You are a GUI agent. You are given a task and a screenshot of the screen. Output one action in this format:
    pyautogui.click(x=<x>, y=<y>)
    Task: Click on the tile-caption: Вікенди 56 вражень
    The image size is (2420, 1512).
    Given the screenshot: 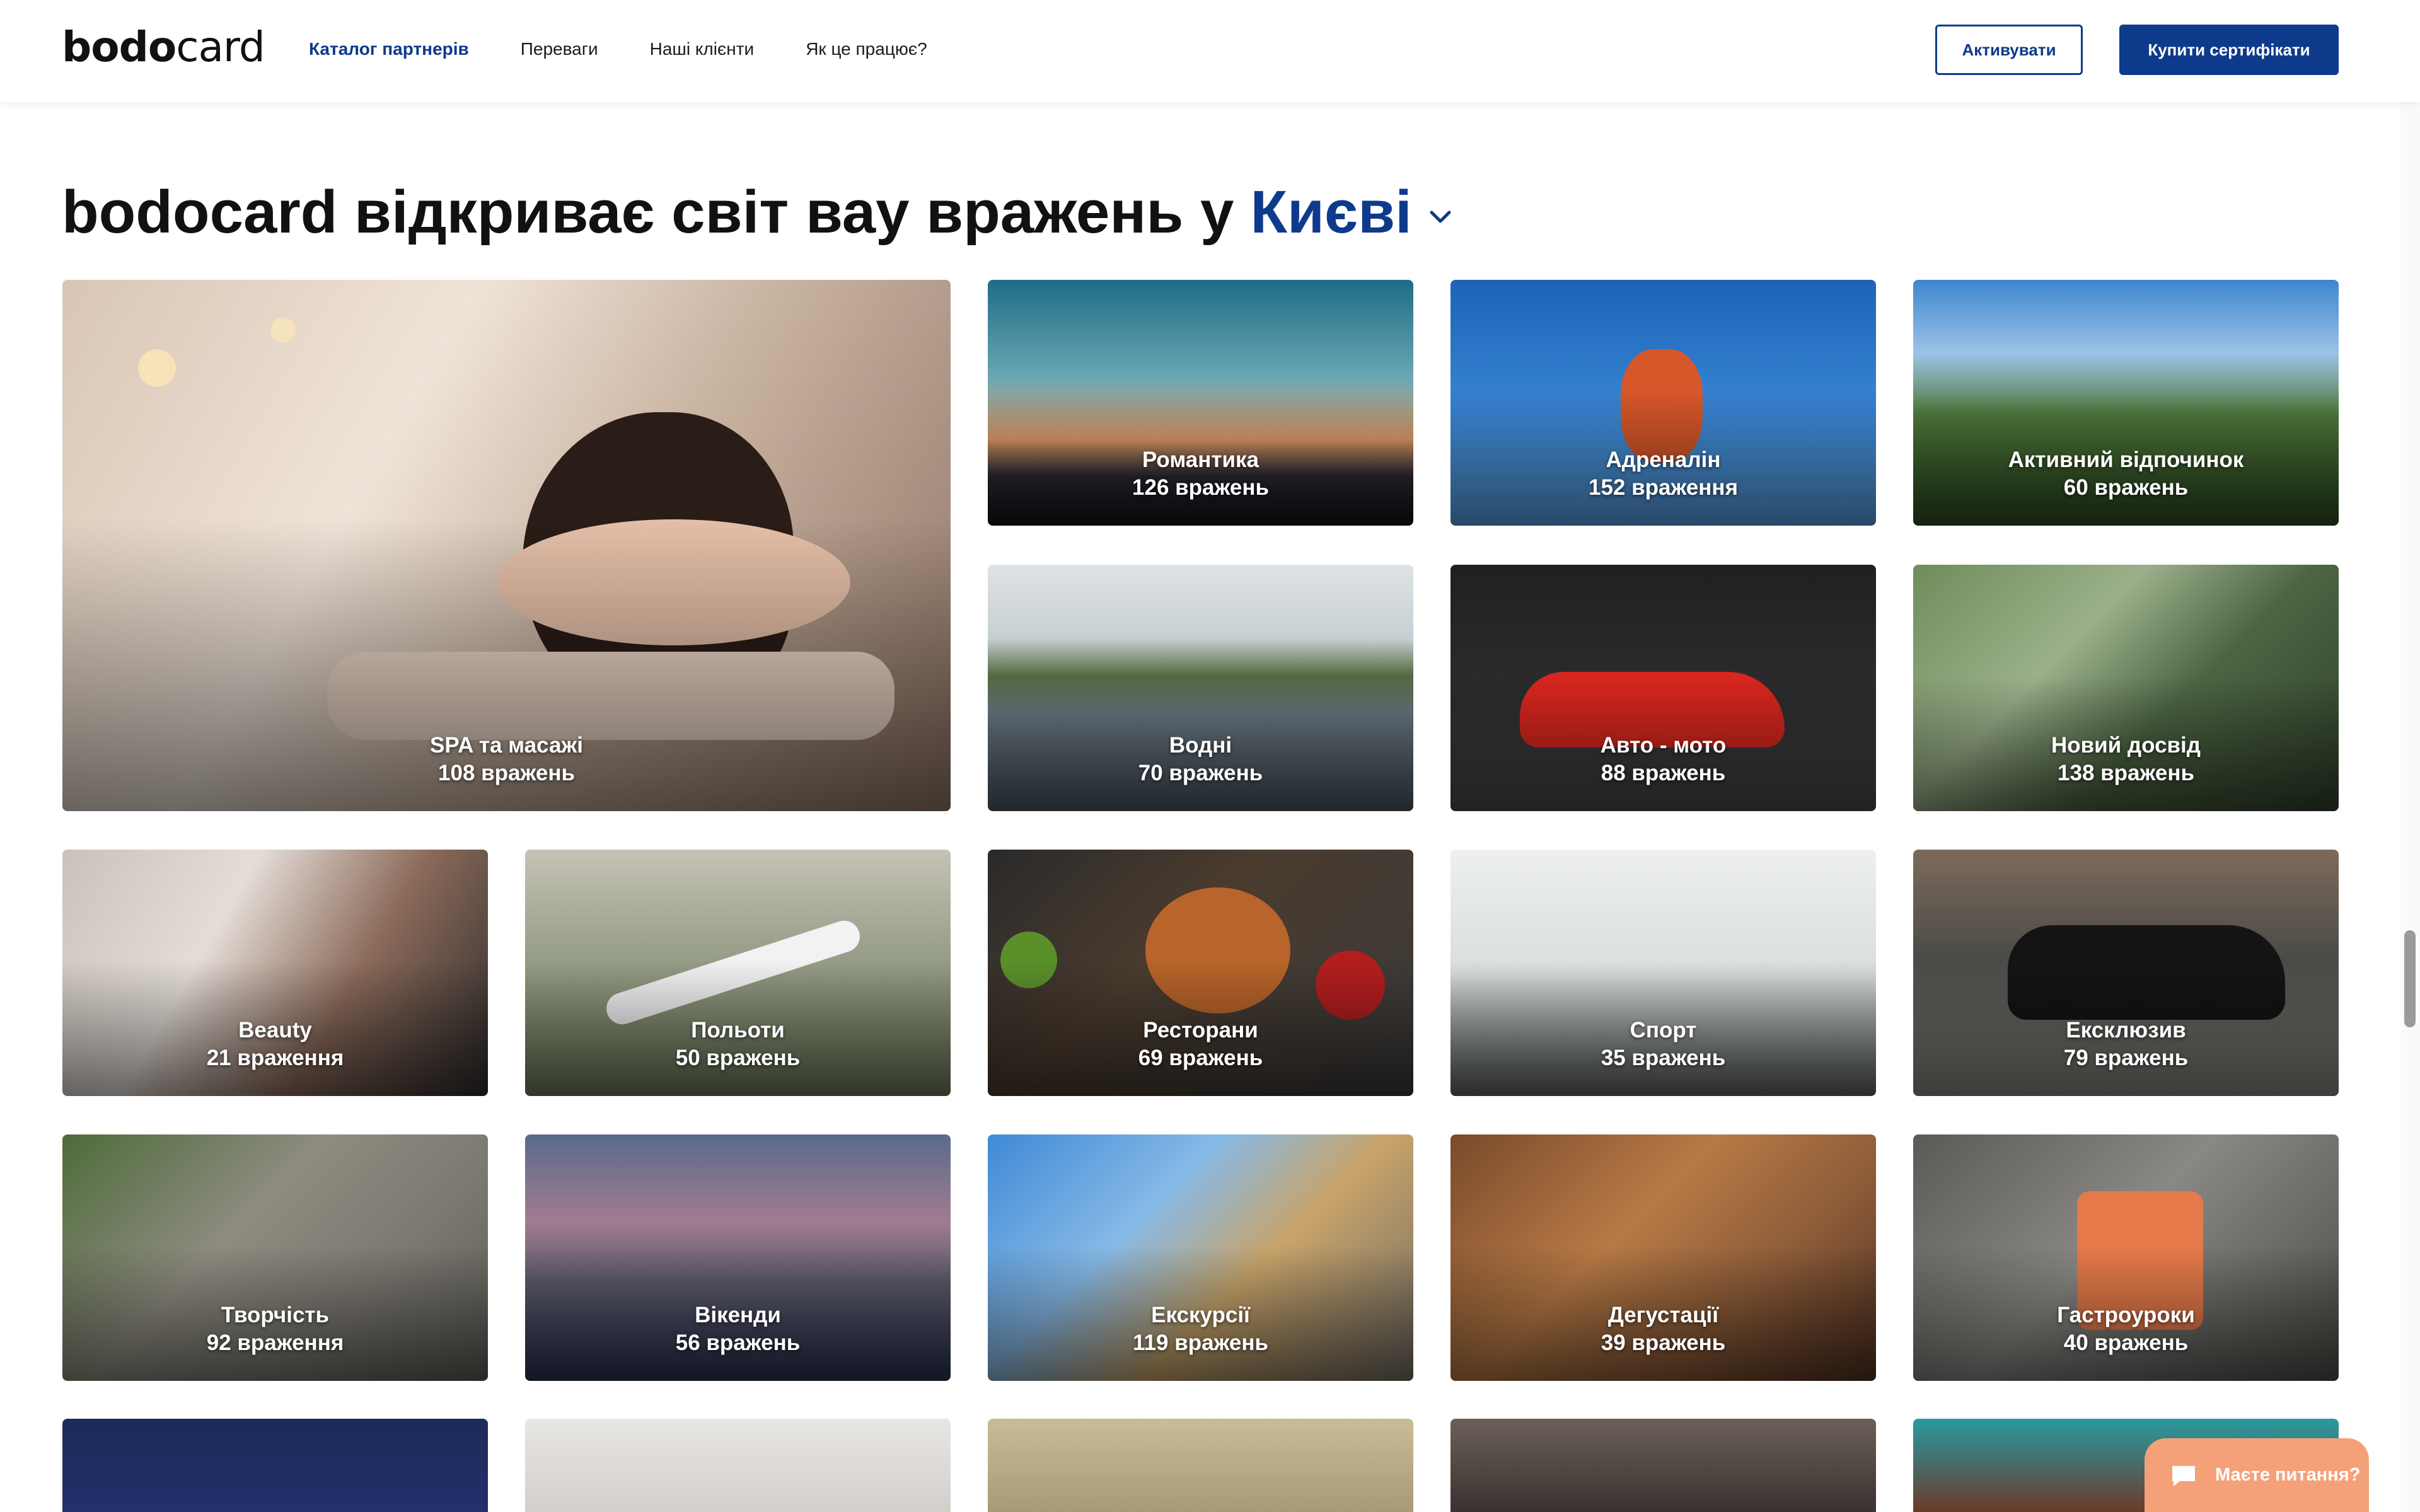 What is the action you would take?
    pyautogui.click(x=738, y=1329)
    